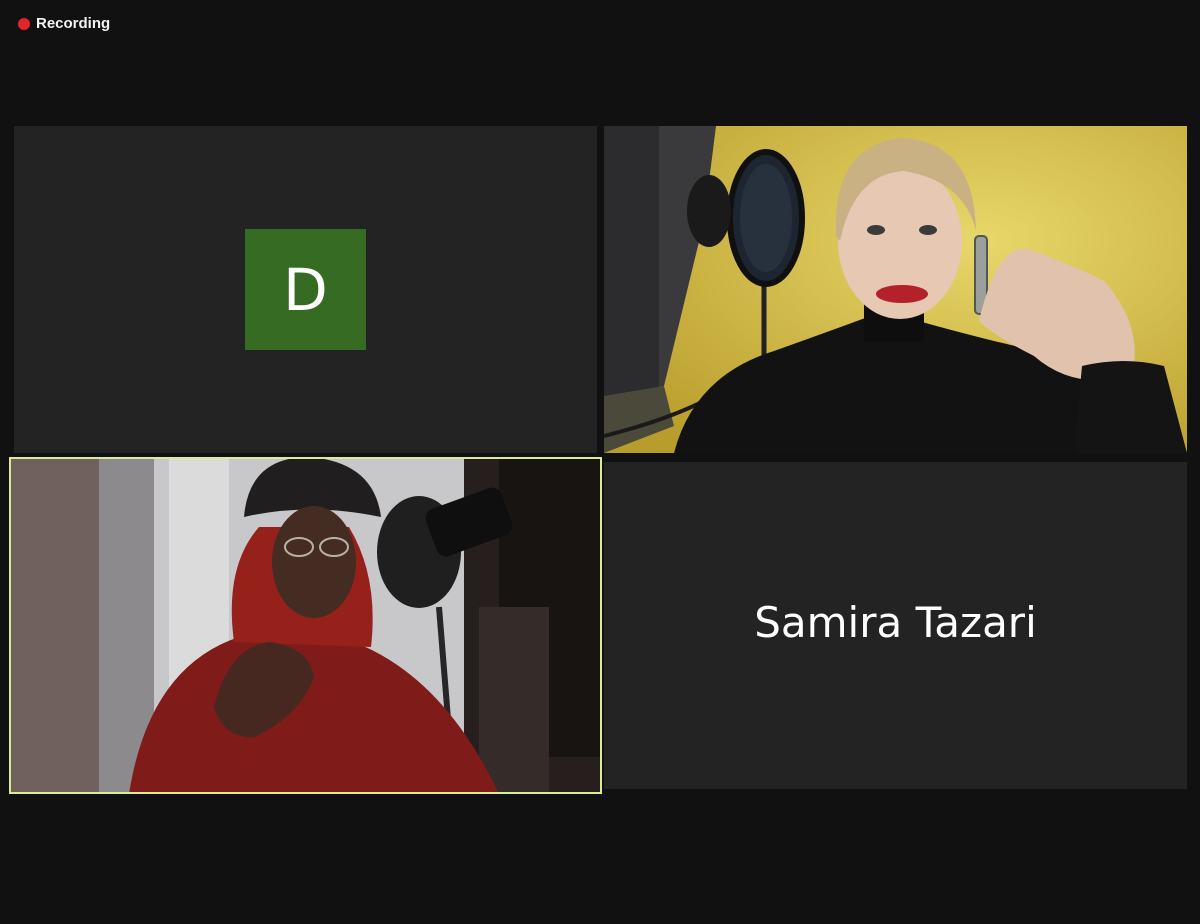 The height and width of the screenshot is (924, 1200). Describe the element at coordinates (73, 23) in the screenshot. I see `recording-label: Recording` at that location.